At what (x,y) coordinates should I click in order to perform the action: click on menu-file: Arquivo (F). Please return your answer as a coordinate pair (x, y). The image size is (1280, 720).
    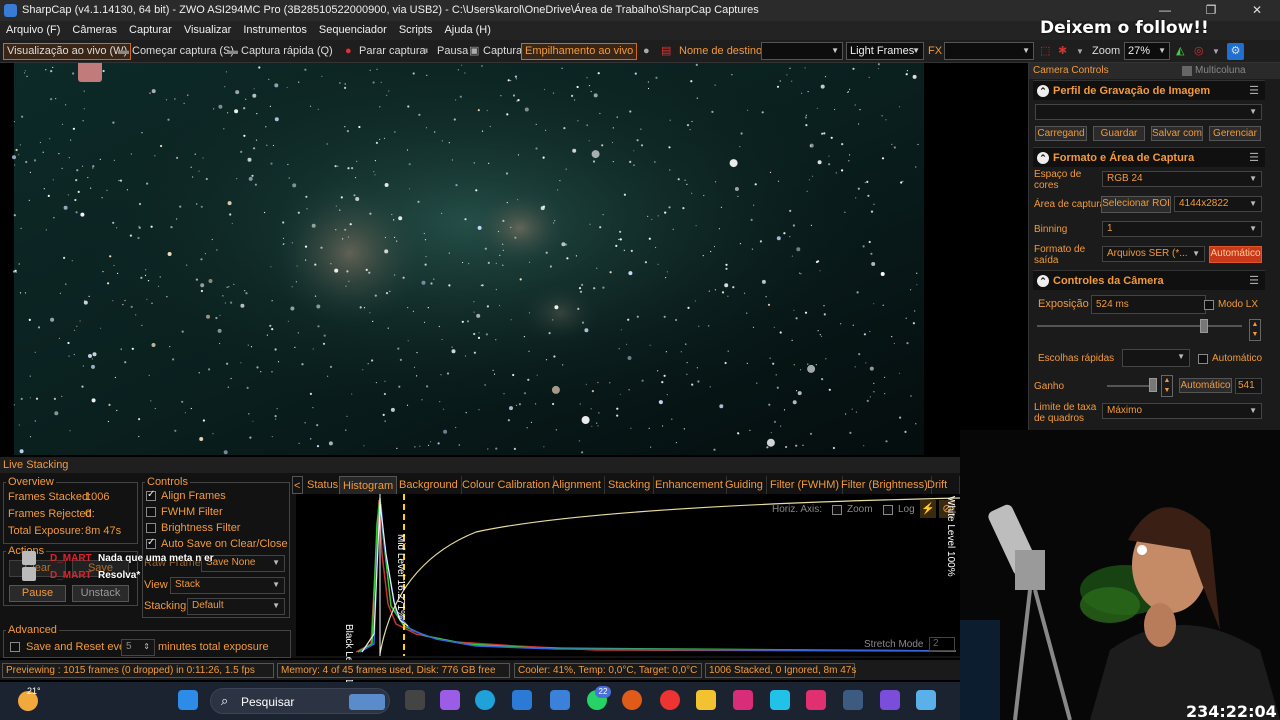
    Looking at the image, I should click on (33, 30).